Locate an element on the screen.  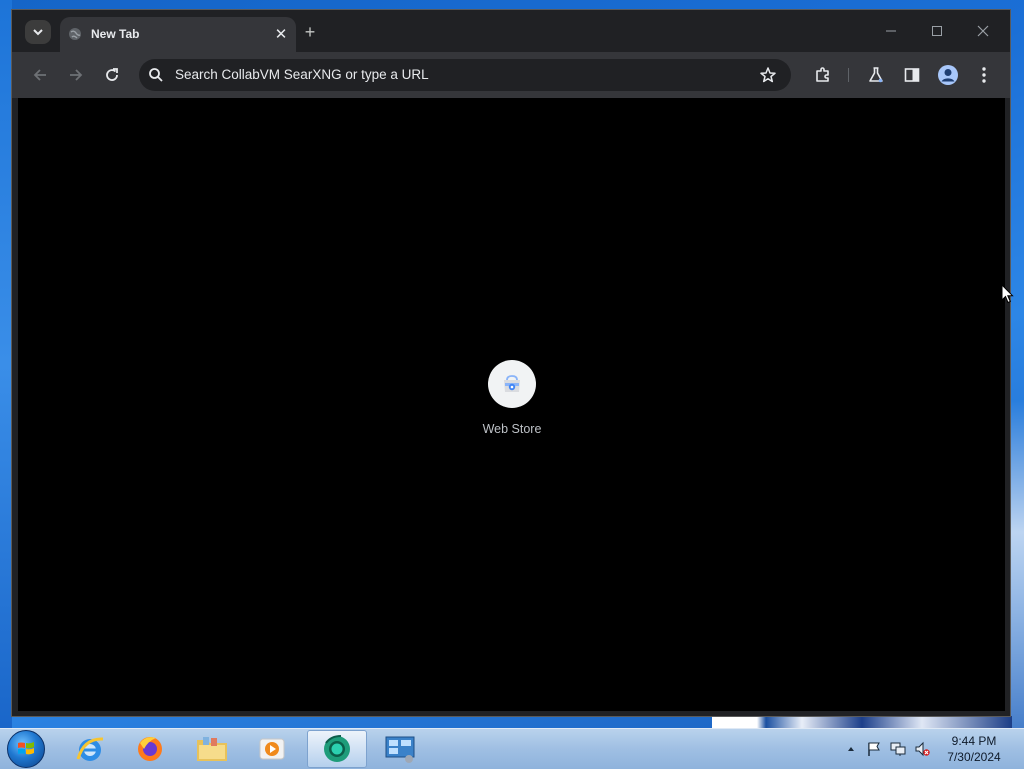
reload-button is located at coordinates (112, 75).